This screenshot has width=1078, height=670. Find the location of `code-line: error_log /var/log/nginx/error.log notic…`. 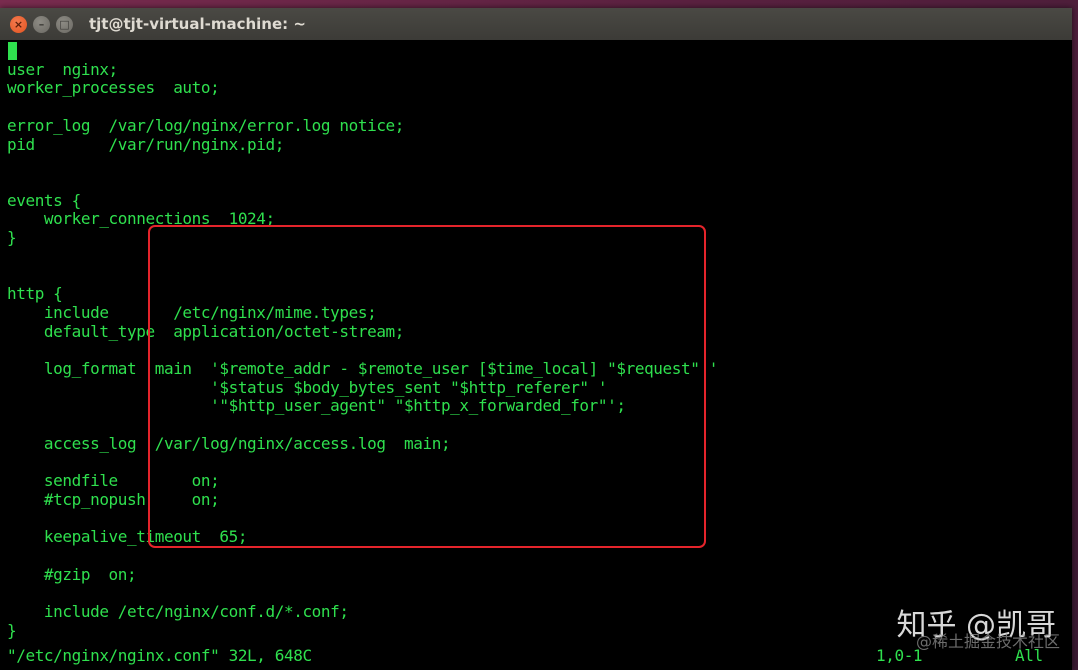

code-line: error_log /var/log/nginx/error.log notic… is located at coordinates (206, 125).